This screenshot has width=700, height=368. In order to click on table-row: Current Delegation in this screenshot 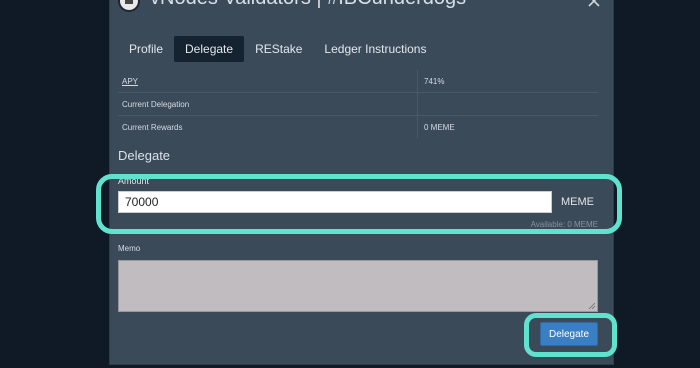, I will do `click(358, 104)`.